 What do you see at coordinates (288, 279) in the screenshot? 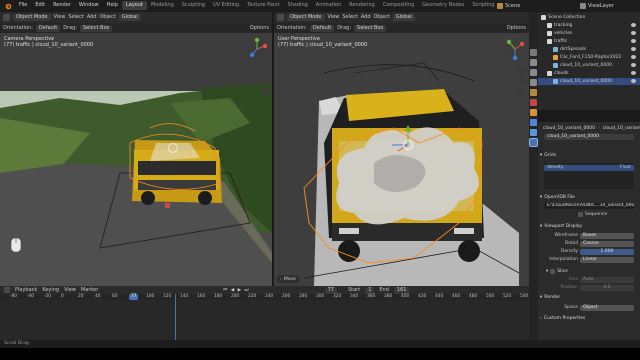
I see `move-operator-panel: › Move` at bounding box center [288, 279].